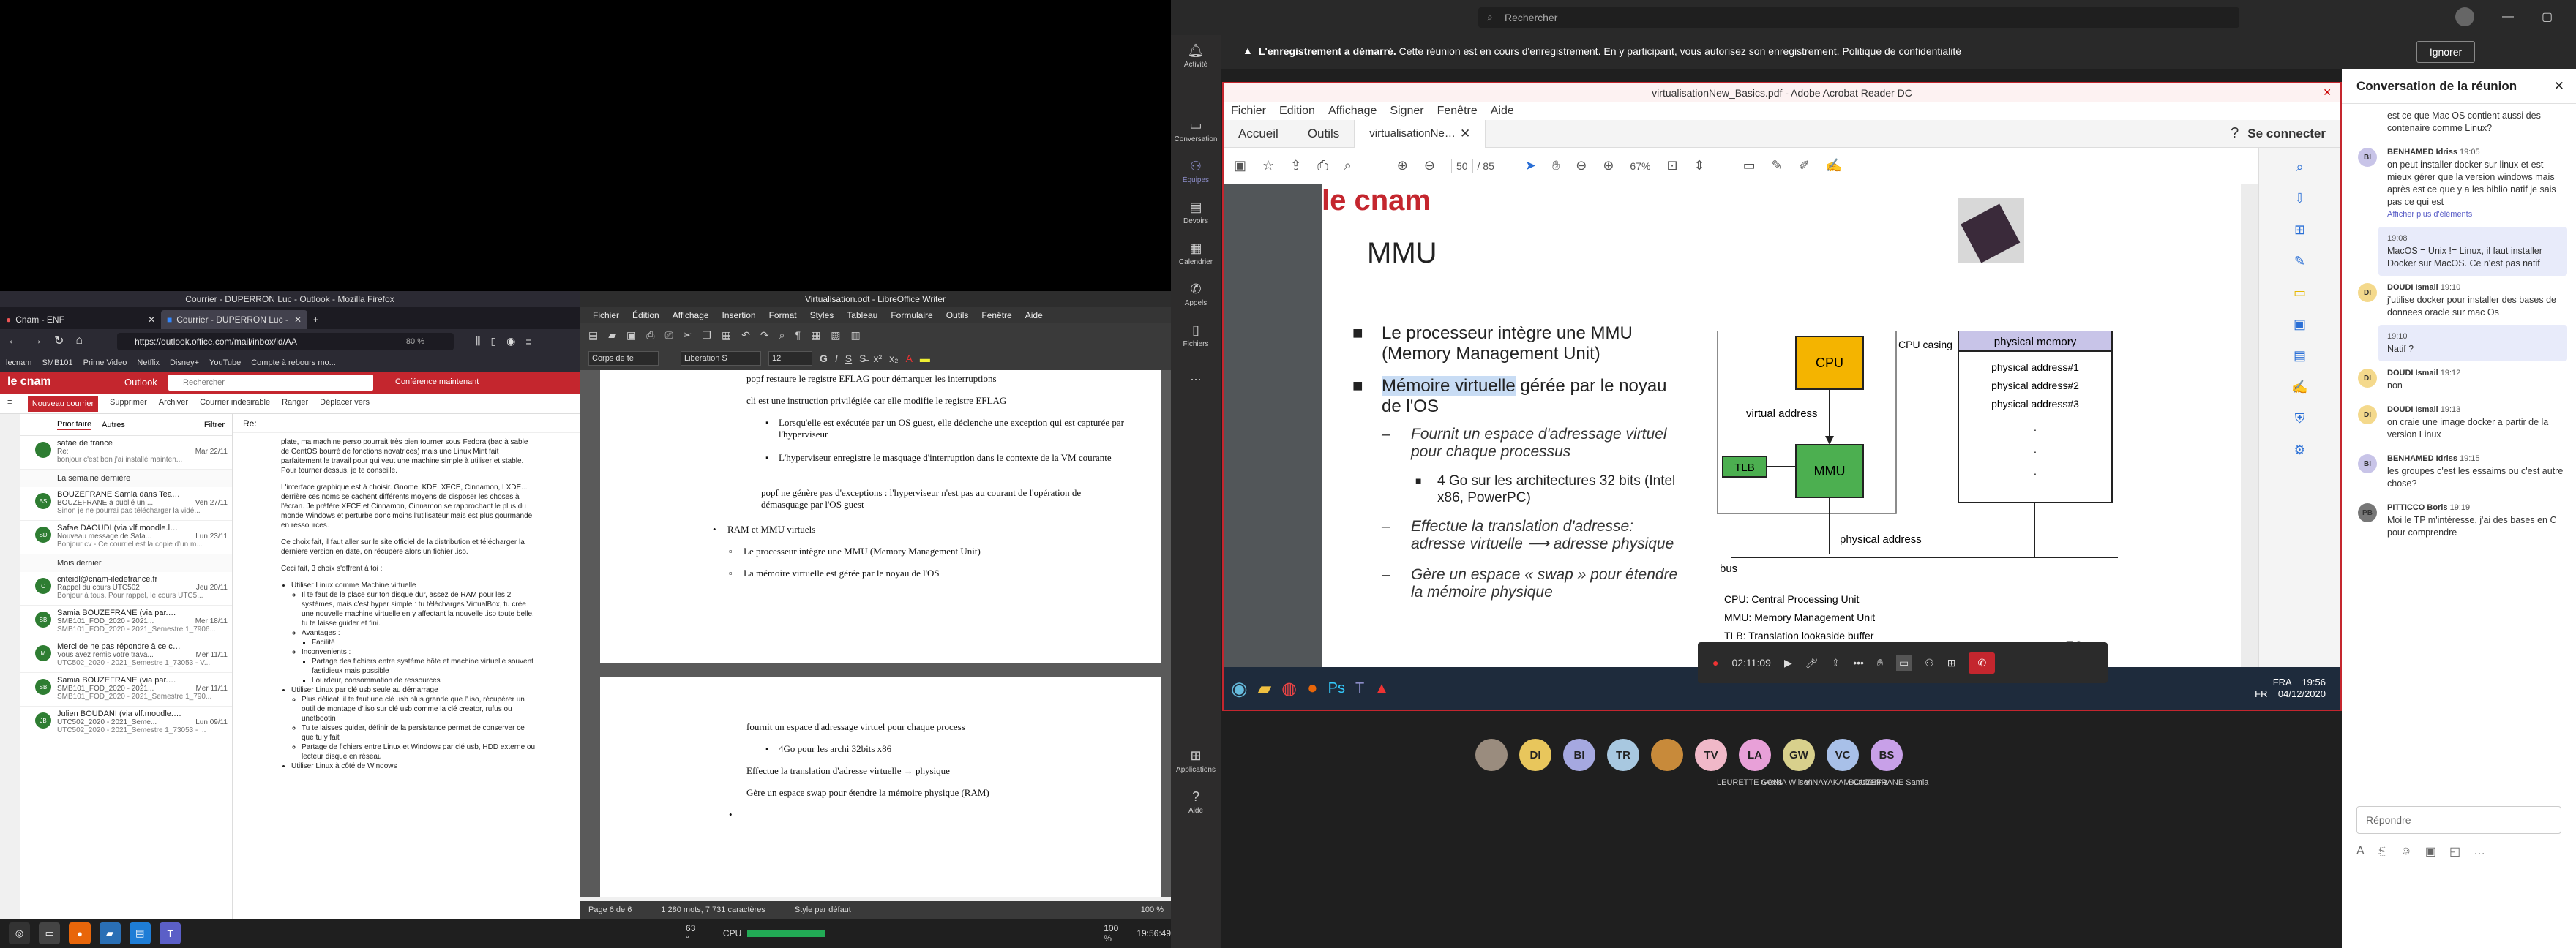 The image size is (2576, 948). I want to click on library-icon: ⫼, so click(478, 341).